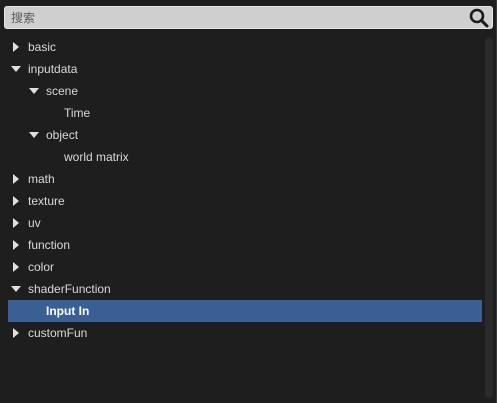 This screenshot has width=497, height=403. What do you see at coordinates (241, 47) in the screenshot?
I see `tree-item: basic` at bounding box center [241, 47].